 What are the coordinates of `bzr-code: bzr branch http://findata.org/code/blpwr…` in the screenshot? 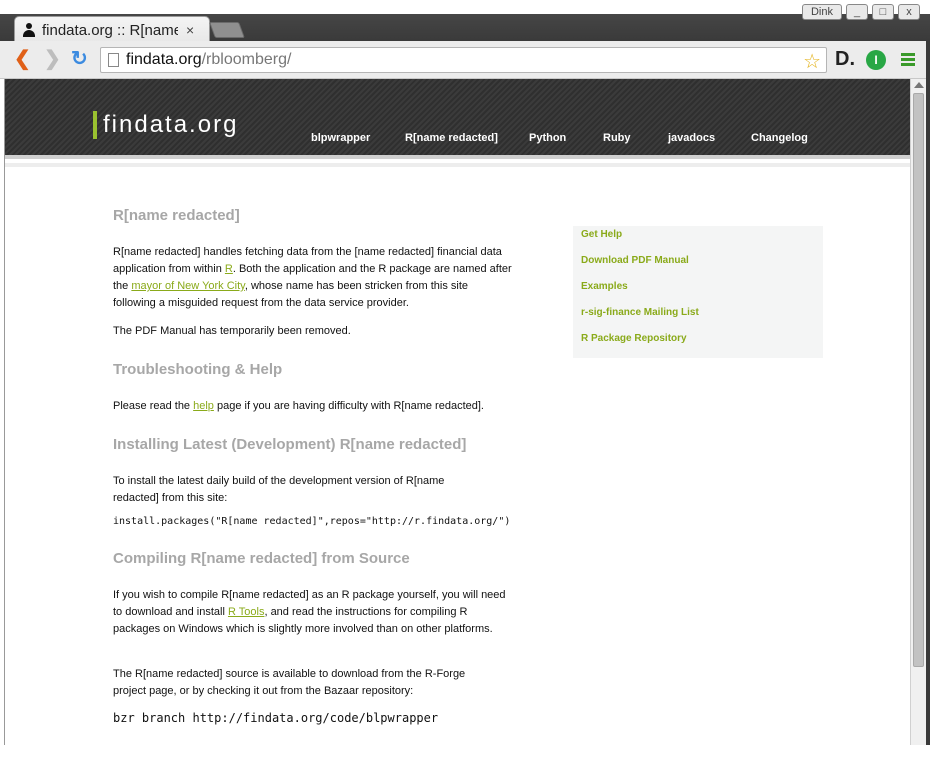 It's located at (276, 718).